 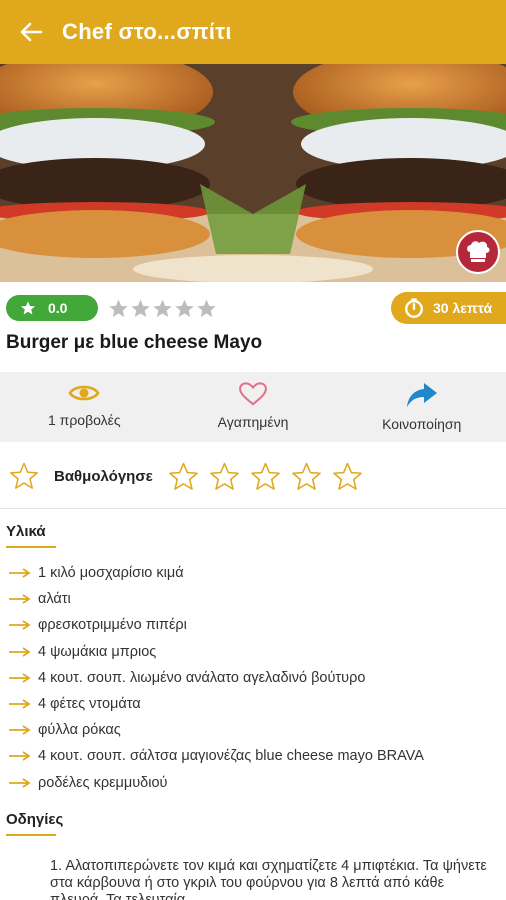 I want to click on chef-hat-icon, so click(x=478, y=251).